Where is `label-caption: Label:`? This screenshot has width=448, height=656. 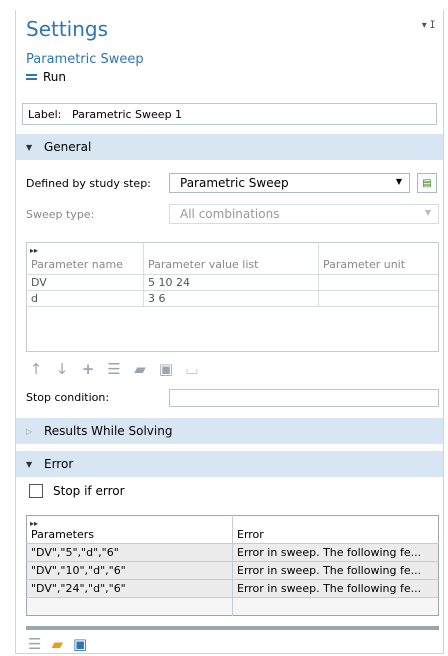 label-caption: Label: is located at coordinates (45, 114).